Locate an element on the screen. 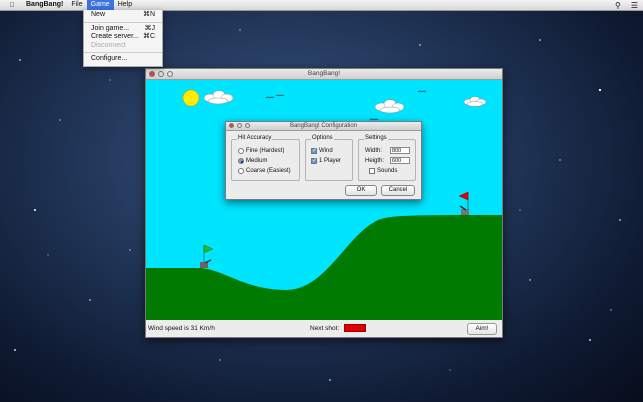 The height and width of the screenshot is (402, 643). menu-item-disconnect: Disconnect is located at coordinates (123, 46).